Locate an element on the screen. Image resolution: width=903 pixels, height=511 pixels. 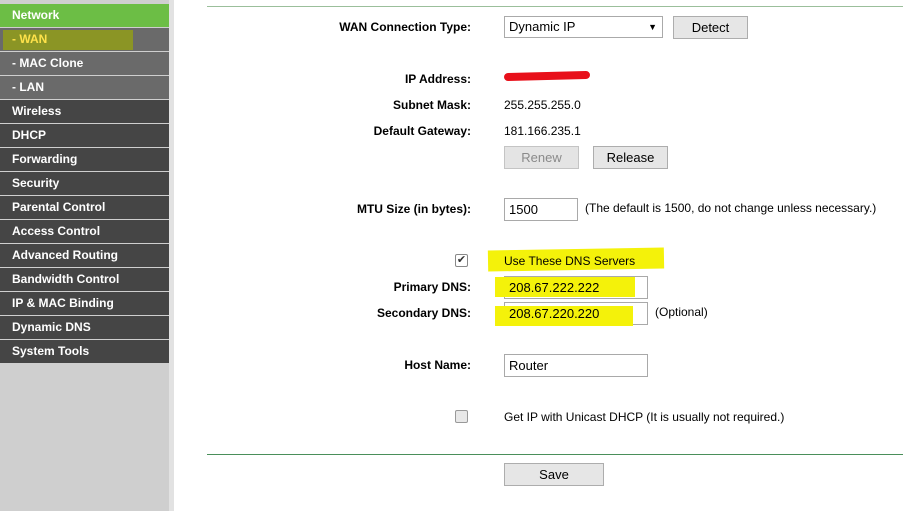
mtu-size-label: MTU Size (in bytes): is located at coordinates (413, 209).